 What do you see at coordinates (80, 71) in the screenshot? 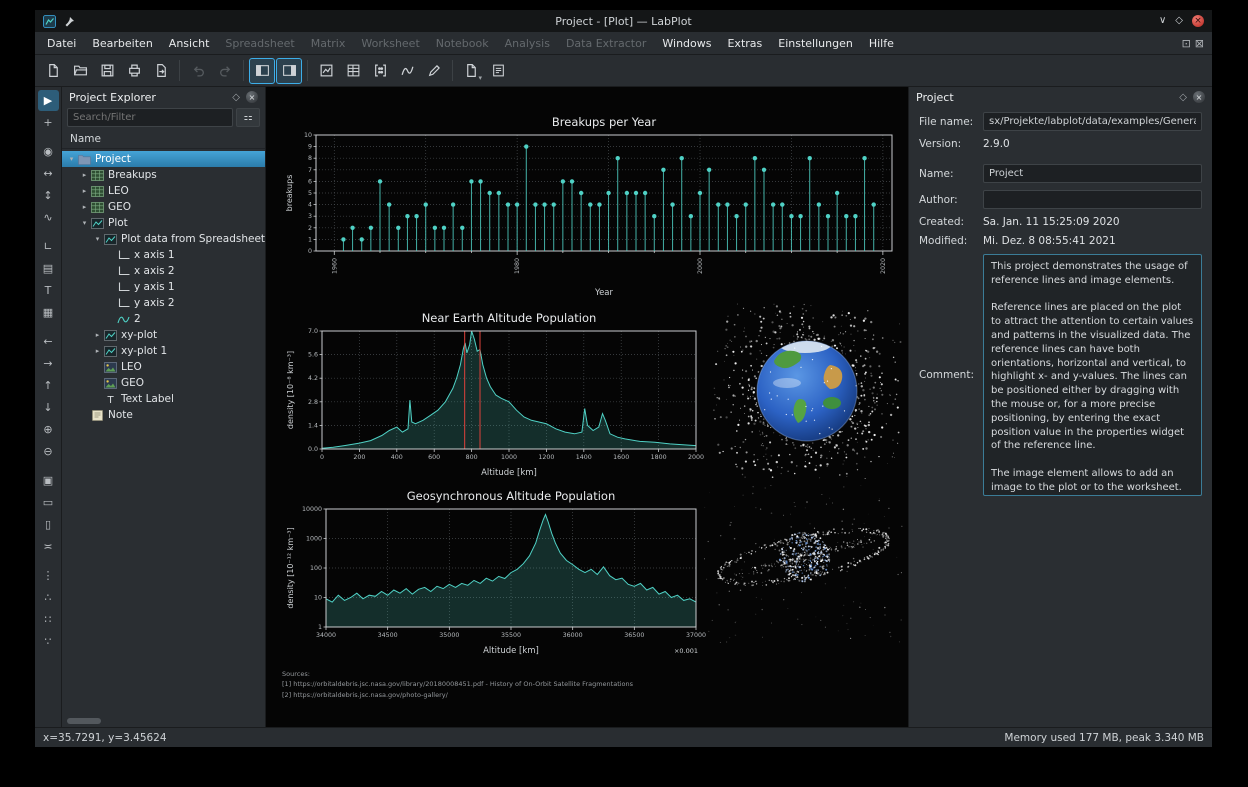
I see `open-file-button` at bounding box center [80, 71].